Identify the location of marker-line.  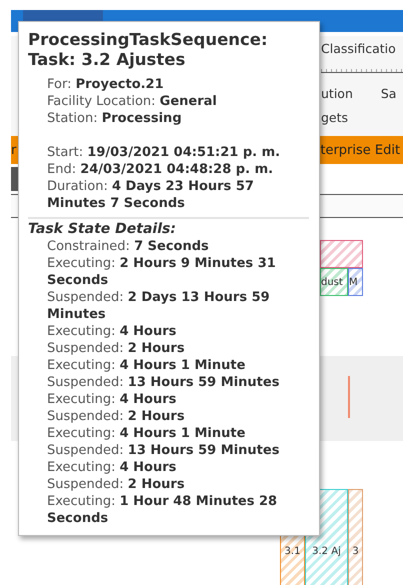
(349, 397).